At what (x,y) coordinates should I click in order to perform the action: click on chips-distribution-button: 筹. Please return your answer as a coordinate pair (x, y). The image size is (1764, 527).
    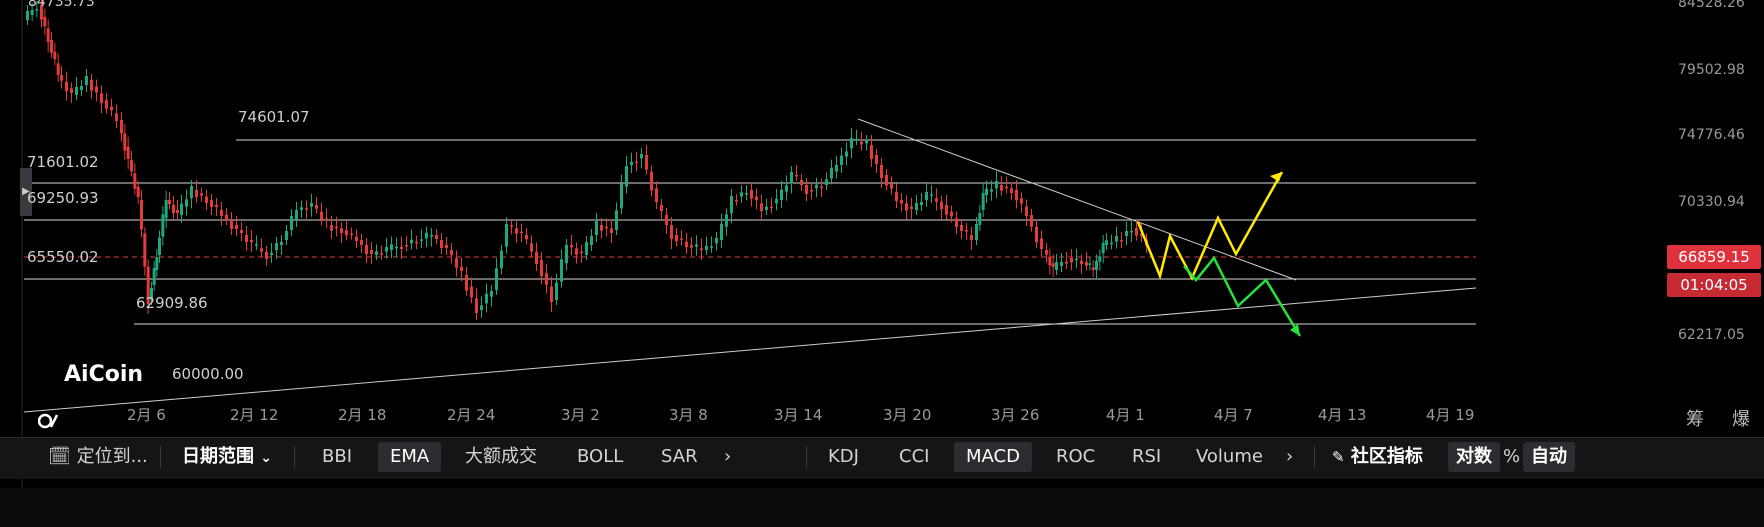
    Looking at the image, I should click on (1695, 418).